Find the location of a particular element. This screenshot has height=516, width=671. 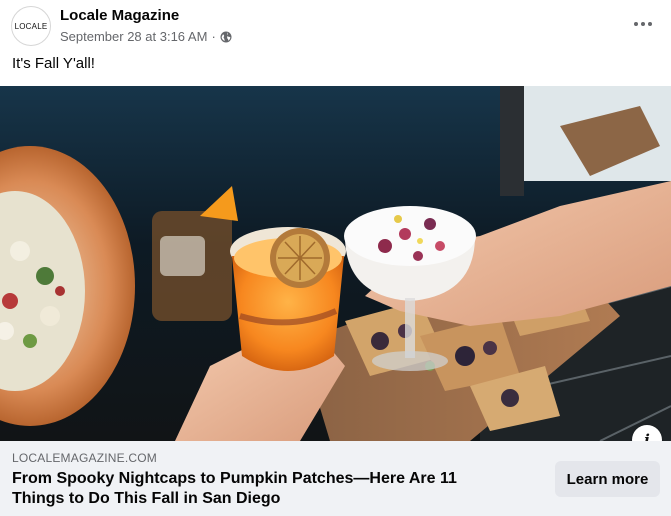

post-options-button is located at coordinates (643, 24).